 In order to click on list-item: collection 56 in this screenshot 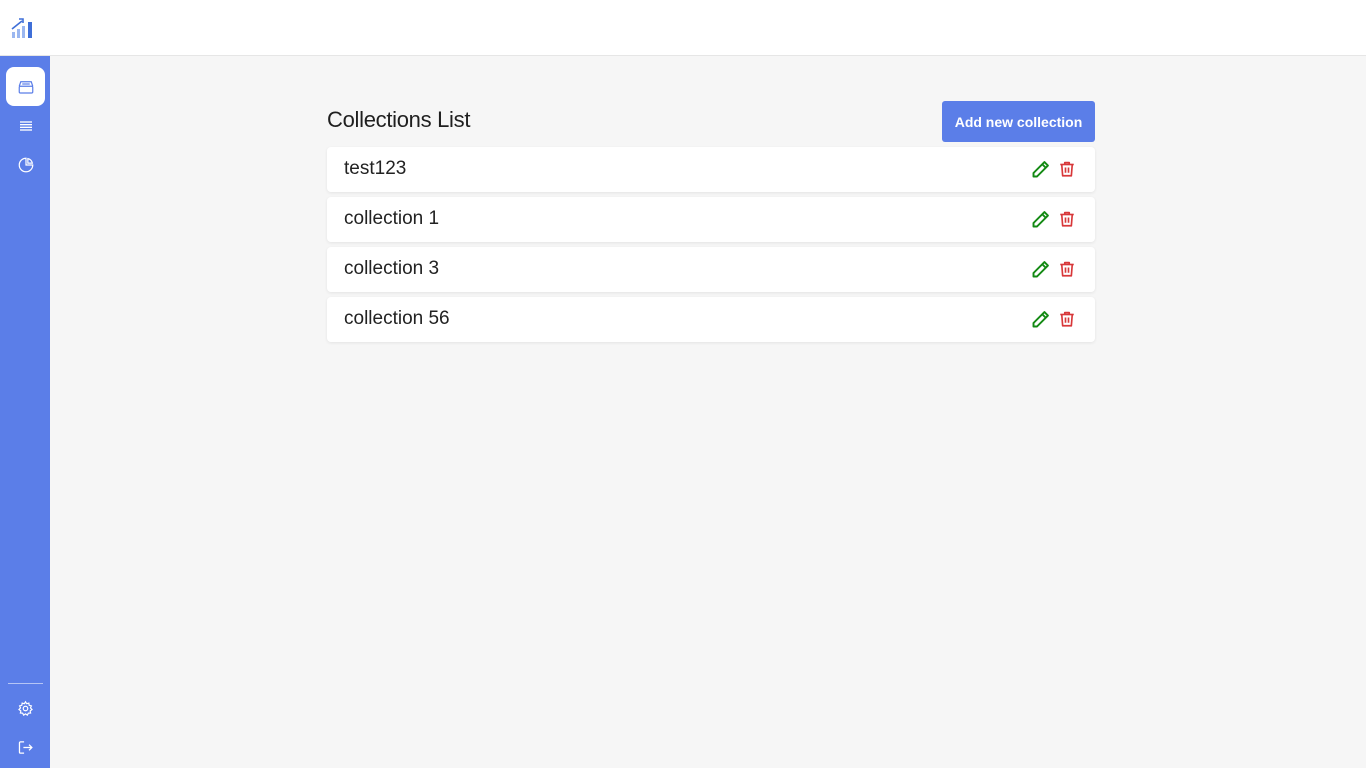, I will do `click(711, 319)`.